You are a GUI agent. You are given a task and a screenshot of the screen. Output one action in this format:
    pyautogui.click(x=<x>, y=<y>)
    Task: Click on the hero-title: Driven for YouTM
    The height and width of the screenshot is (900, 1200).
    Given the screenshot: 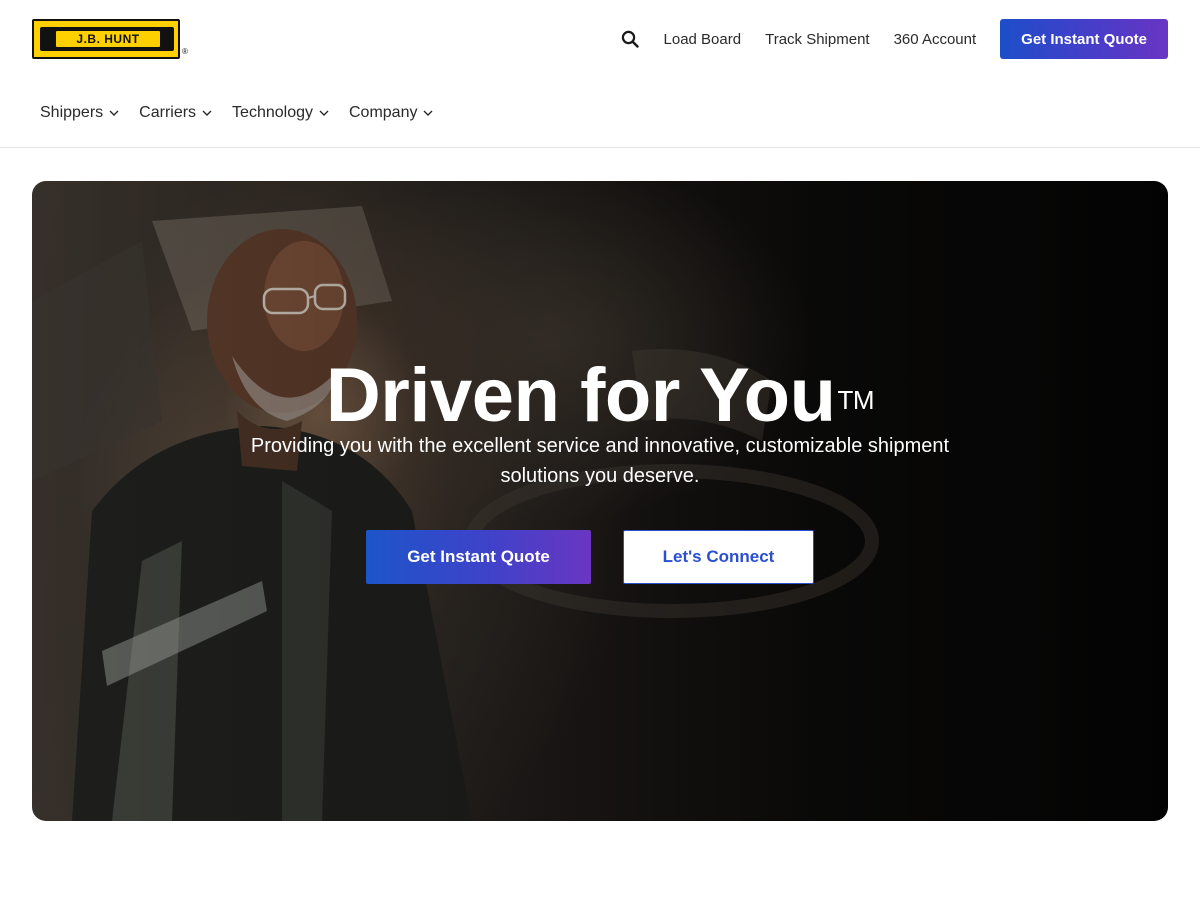 What is the action you would take?
    pyautogui.click(x=600, y=396)
    